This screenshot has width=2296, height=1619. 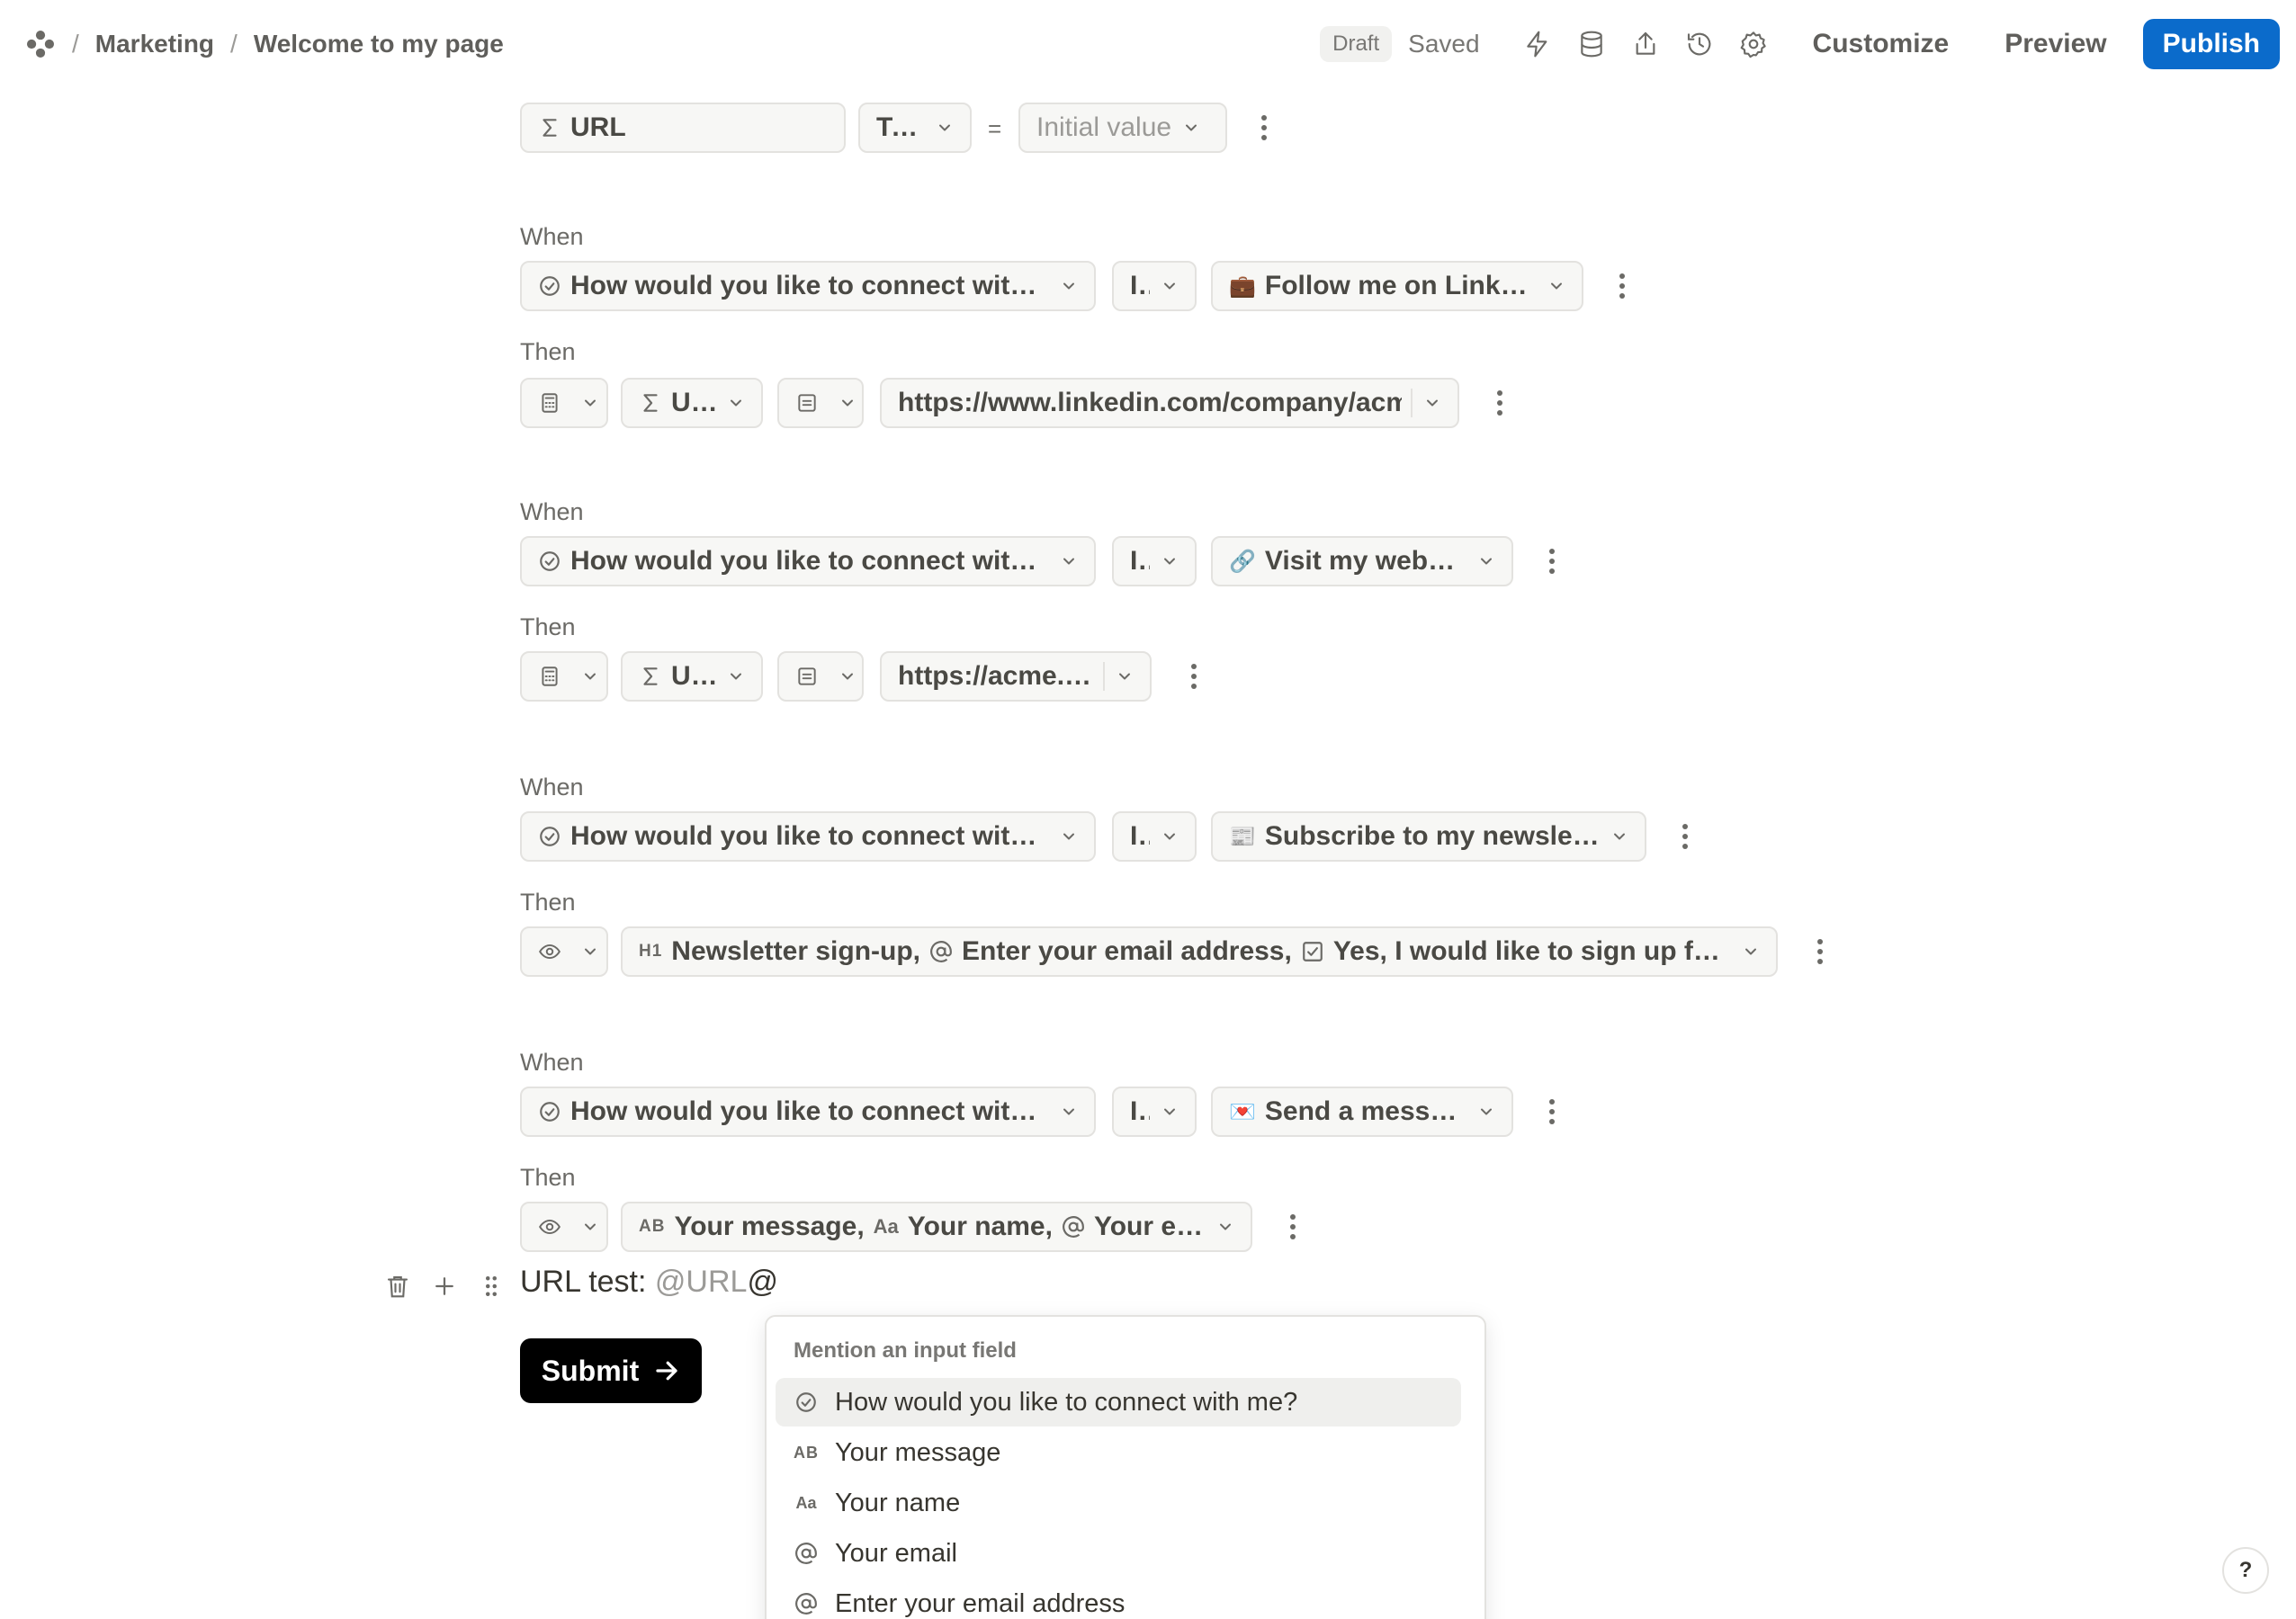 I want to click on rule-value-select: 📰 Subscribe to my newsletter, so click(x=1428, y=837).